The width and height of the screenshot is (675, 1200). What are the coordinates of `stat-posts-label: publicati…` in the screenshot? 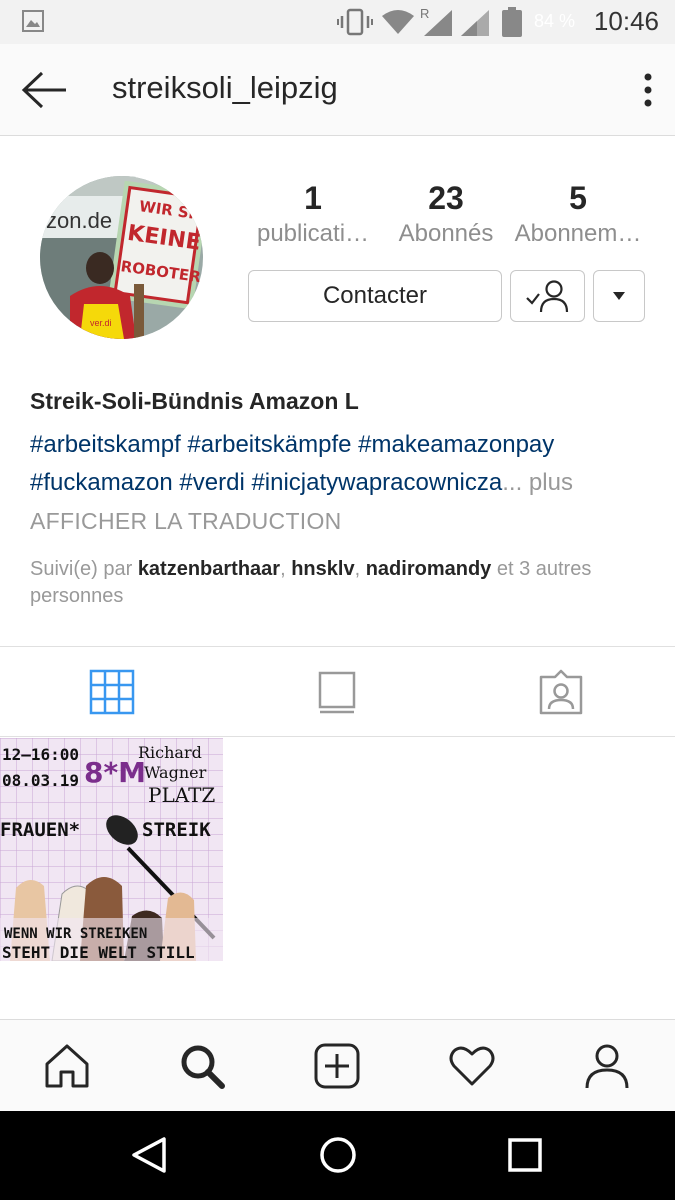 It's located at (313, 233).